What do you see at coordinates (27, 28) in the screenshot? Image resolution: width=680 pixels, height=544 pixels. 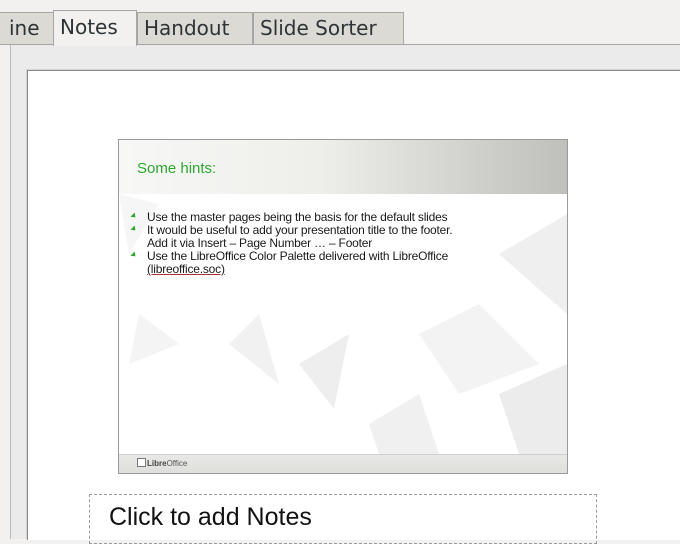 I see `tab-outline: ine` at bounding box center [27, 28].